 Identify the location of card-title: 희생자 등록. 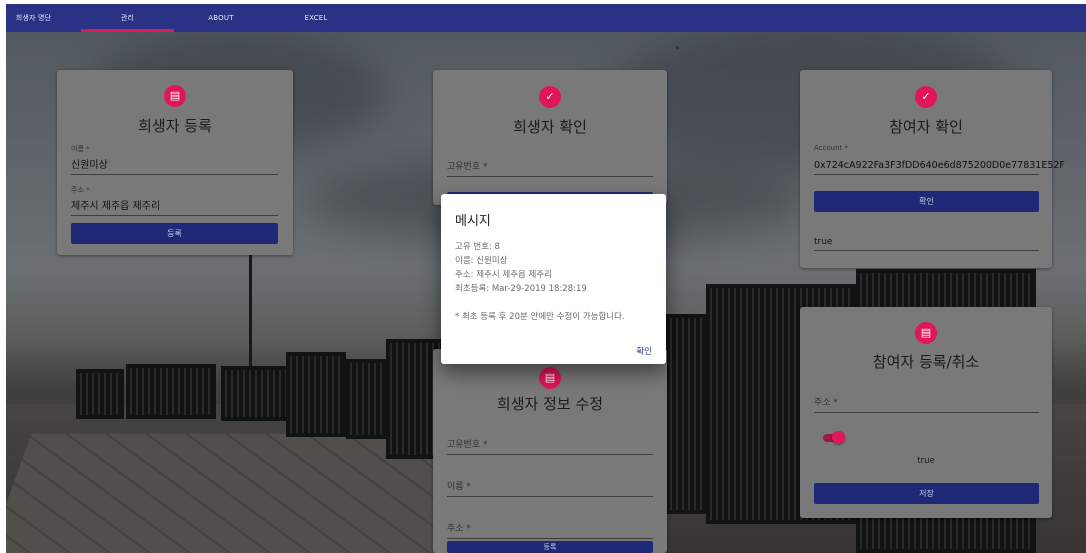
(175, 126).